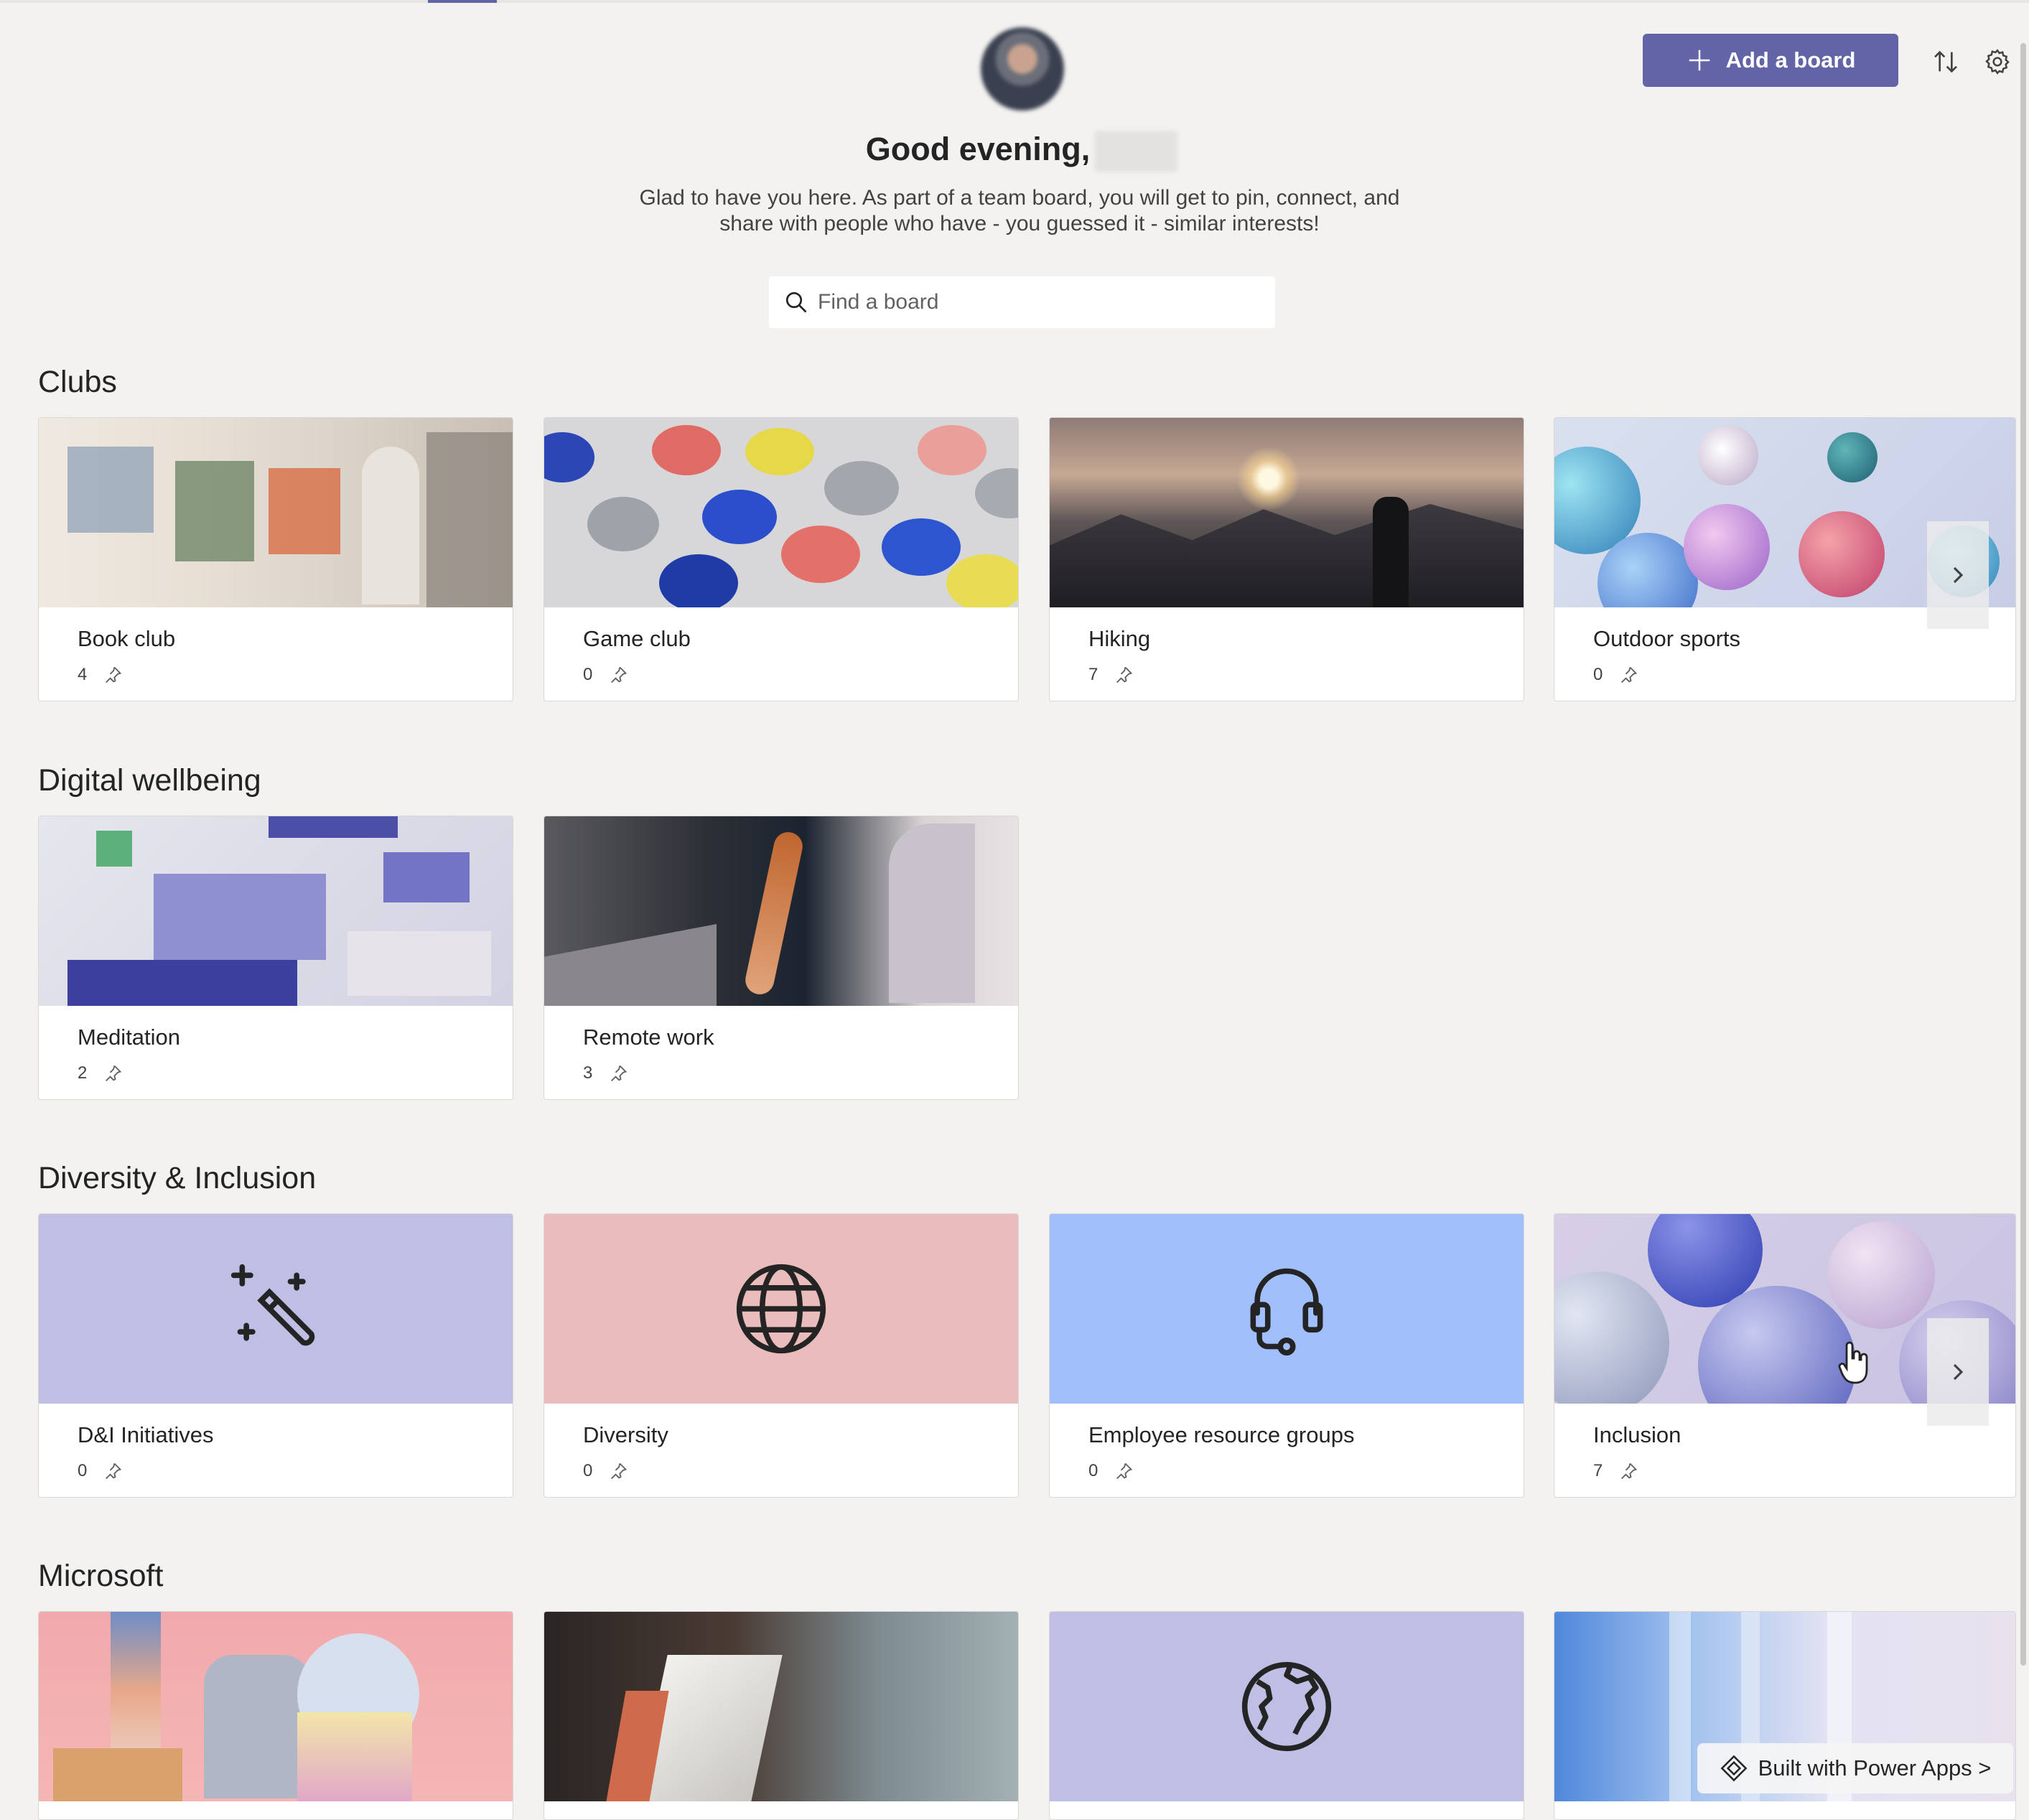 This screenshot has width=2029, height=1820. I want to click on sort-icon, so click(1945, 61).